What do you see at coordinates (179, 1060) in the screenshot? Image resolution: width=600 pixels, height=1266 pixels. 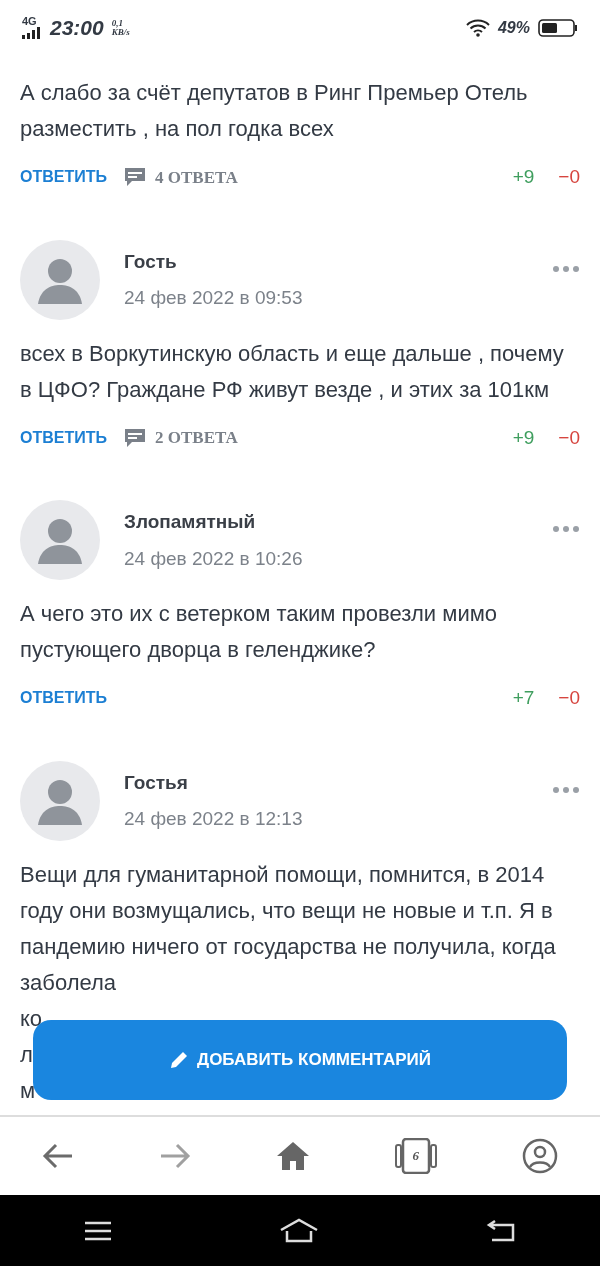 I see `pencil-icon` at bounding box center [179, 1060].